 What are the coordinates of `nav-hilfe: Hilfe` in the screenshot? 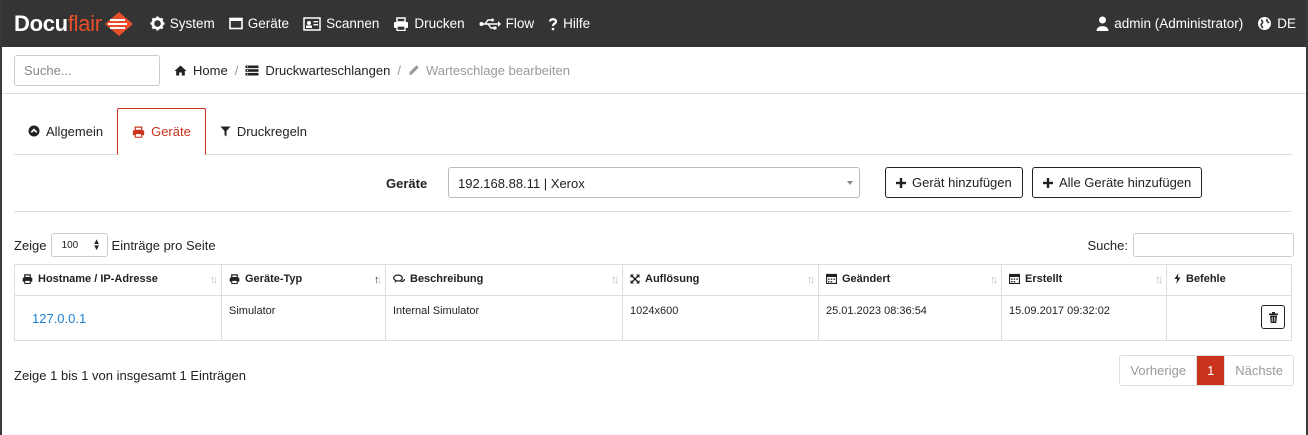 It's located at (569, 23).